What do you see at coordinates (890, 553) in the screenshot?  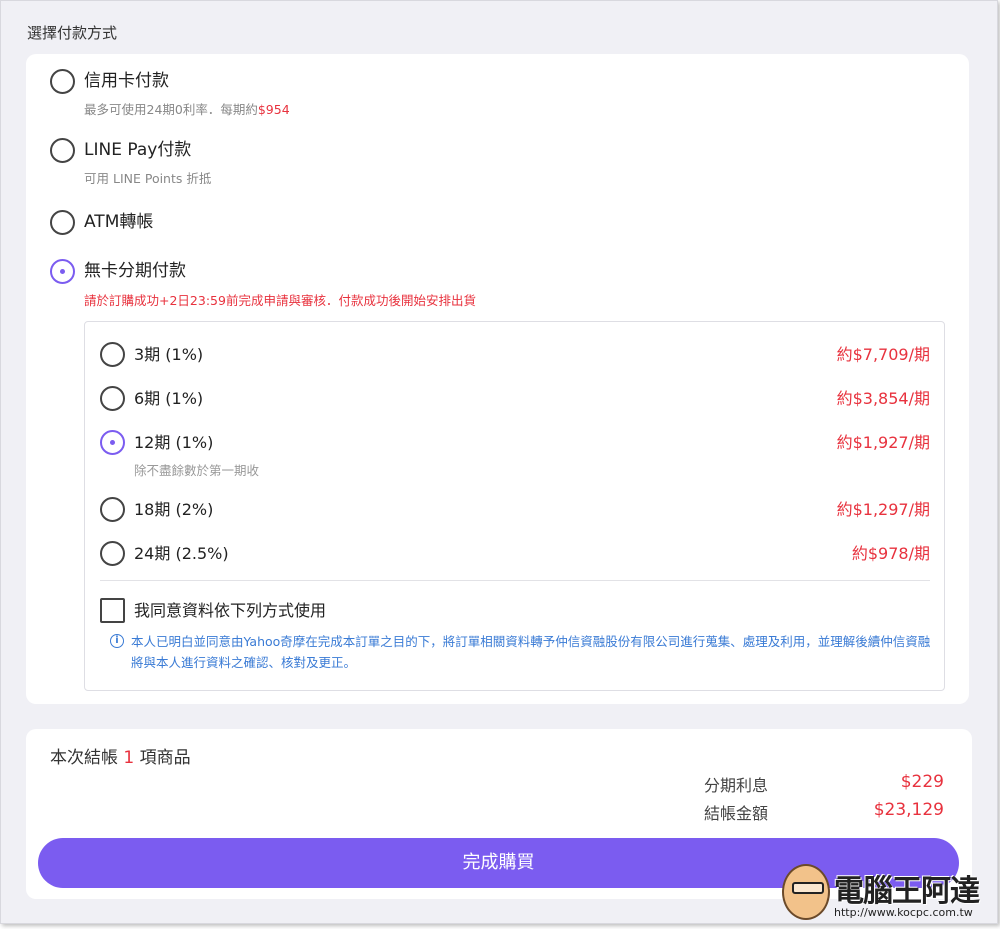 I see `installment-price: 約$978/期` at bounding box center [890, 553].